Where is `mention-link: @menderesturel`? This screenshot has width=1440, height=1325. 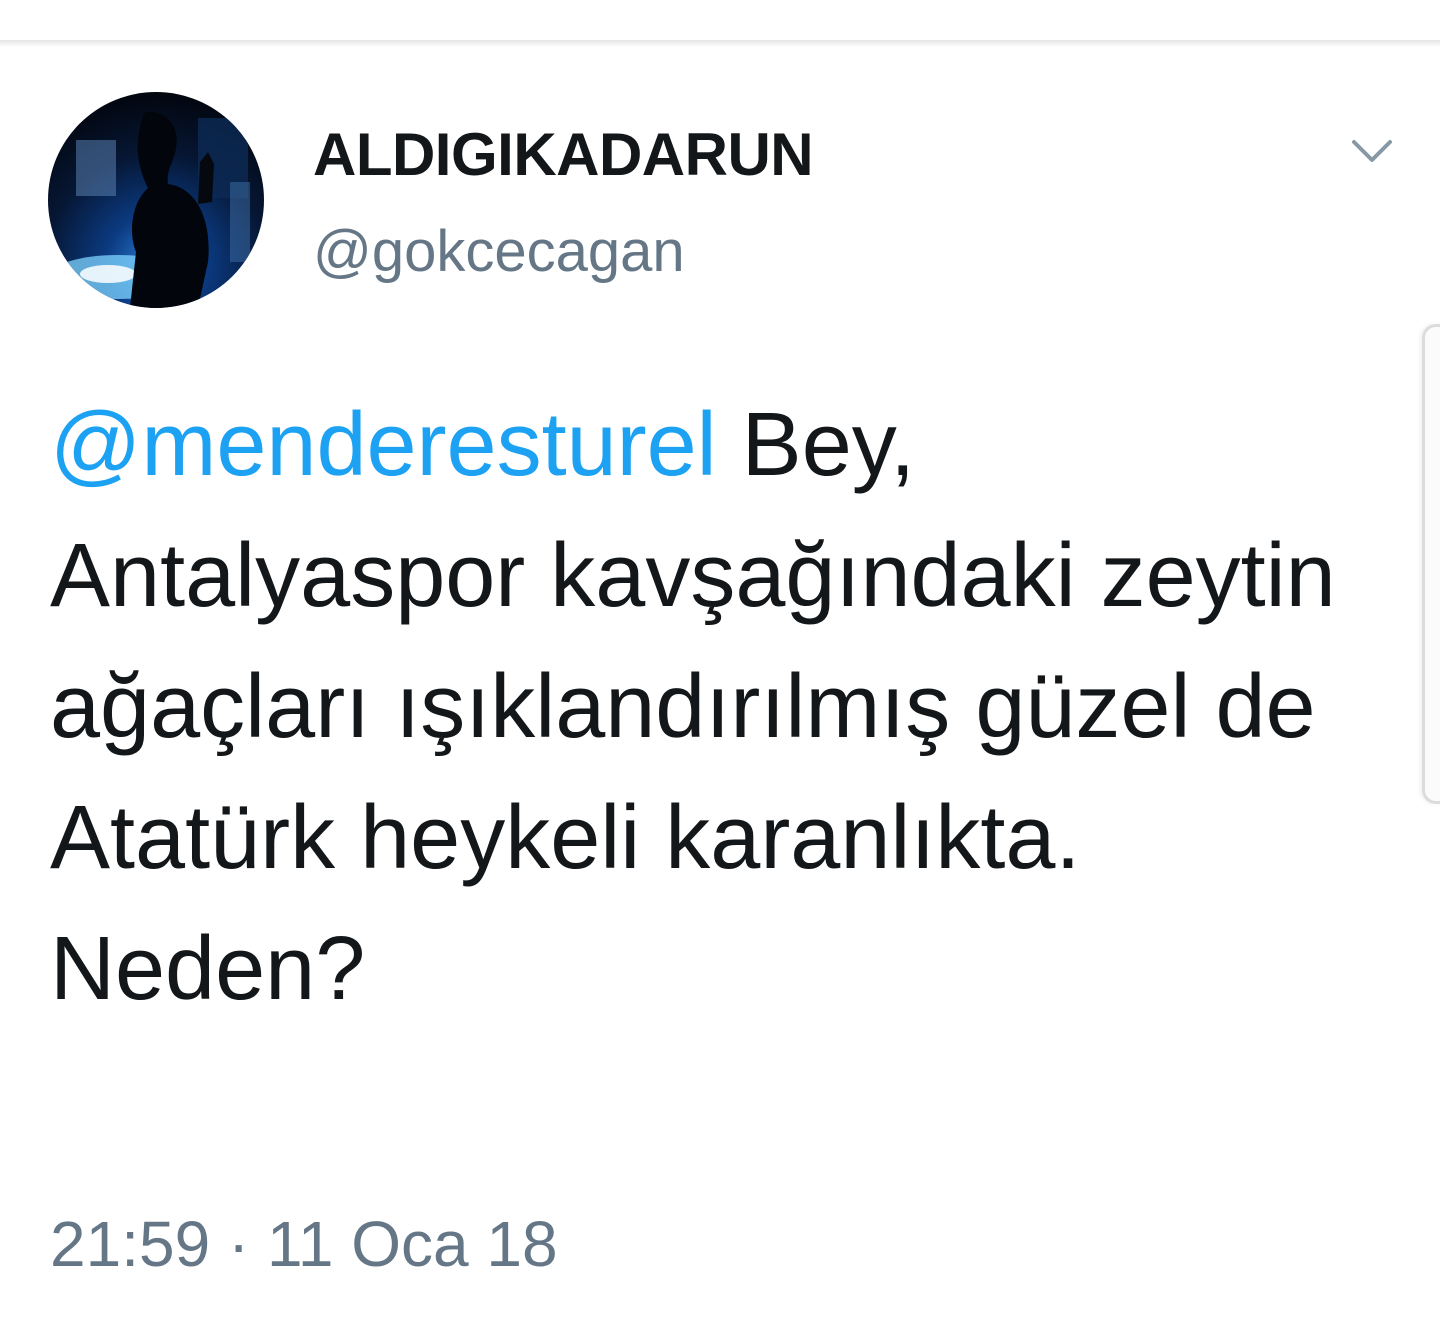
mention-link: @menderesturel is located at coordinates (383, 445).